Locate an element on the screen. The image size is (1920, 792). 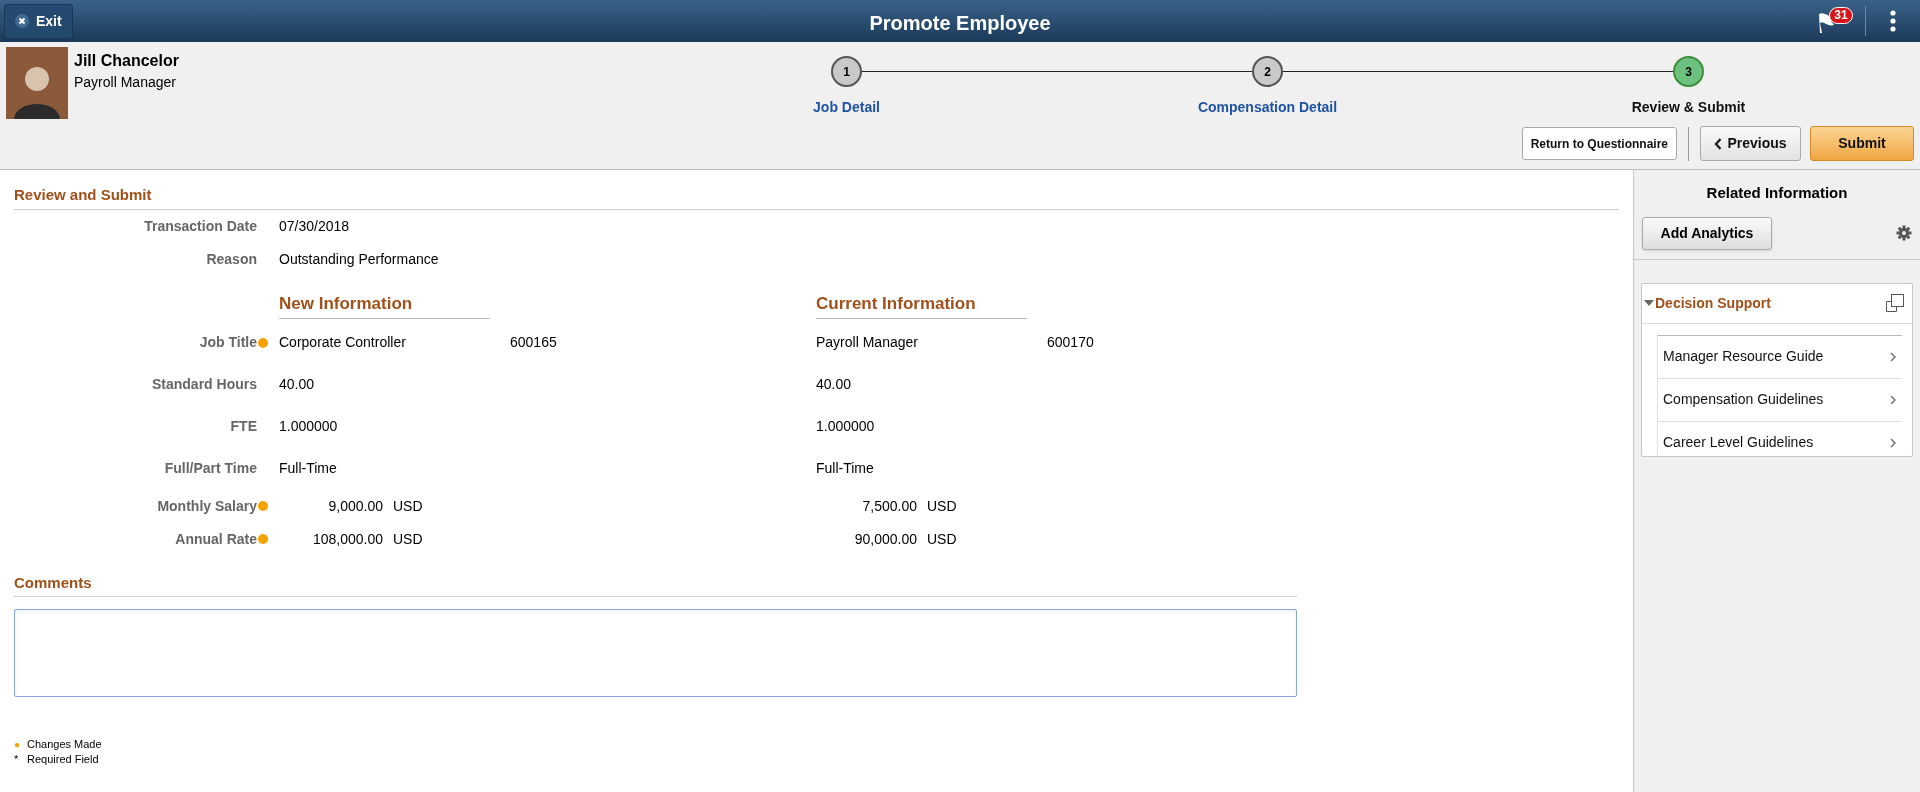
field-label: Monthly Salary is located at coordinates (206, 506).